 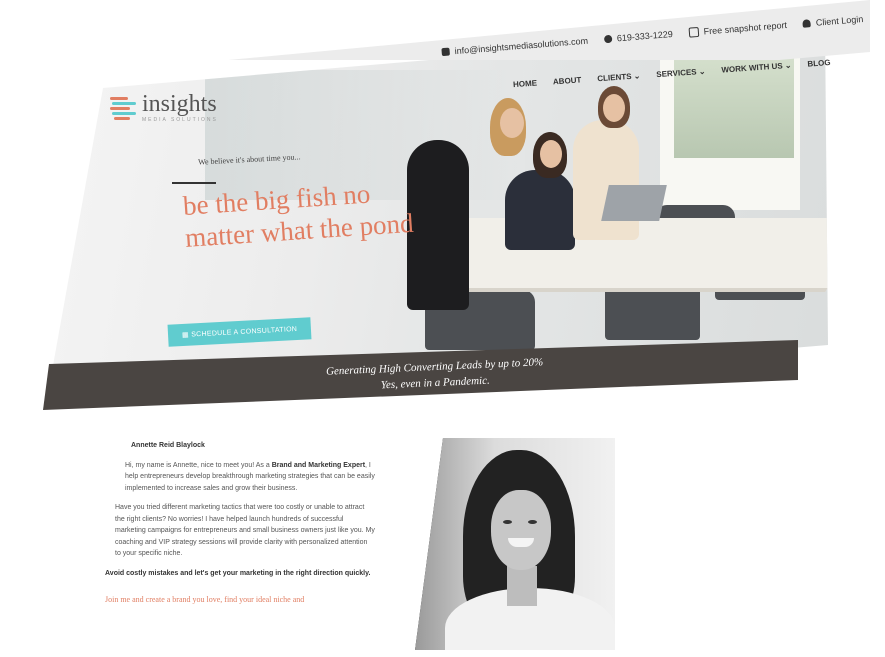 What do you see at coordinates (626, 255) in the screenshot?
I see `conference-table` at bounding box center [626, 255].